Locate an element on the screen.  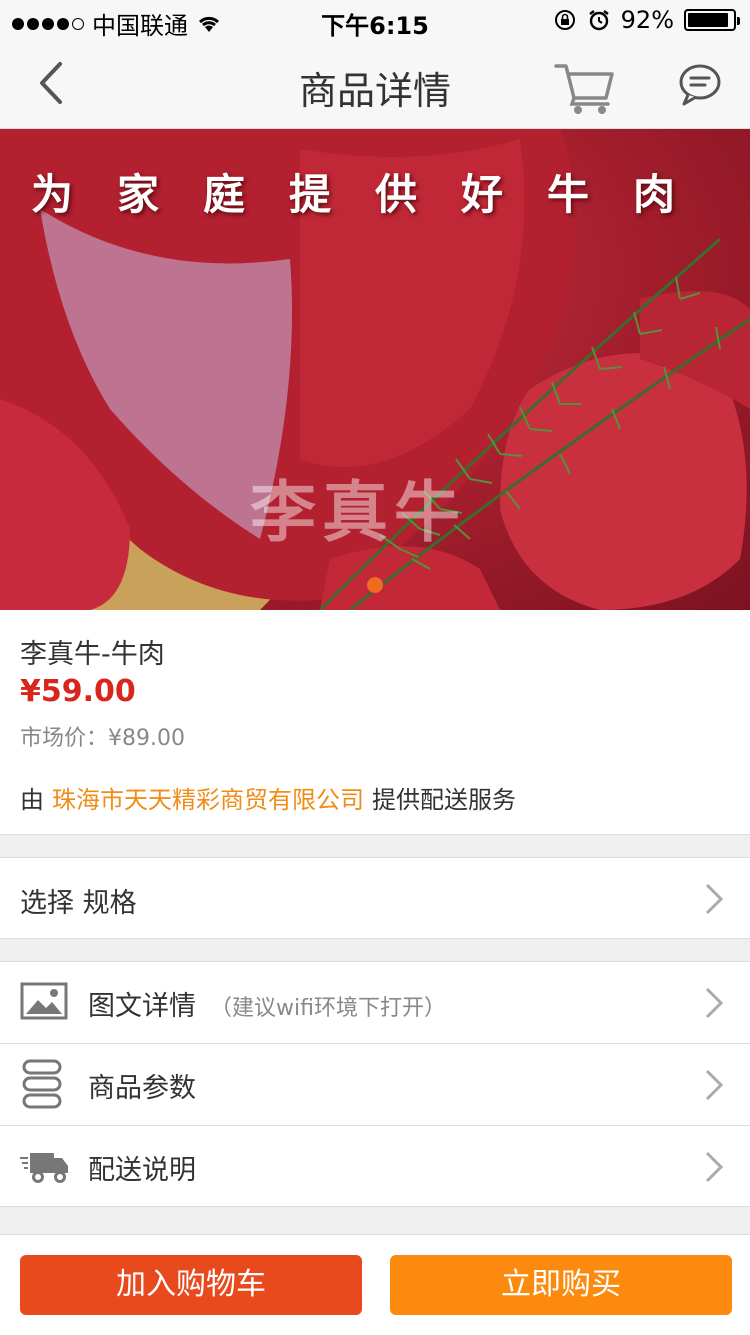
product-name: 李真牛-牛肉 is located at coordinates (92, 654).